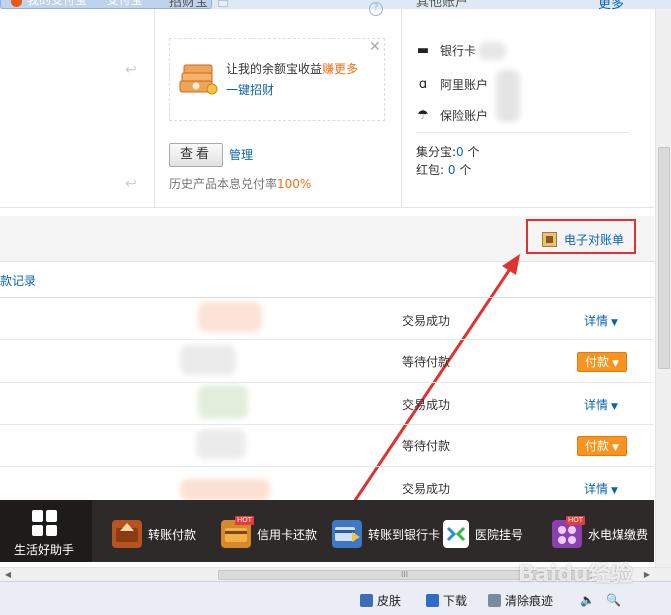 The height and width of the screenshot is (615, 671). Describe the element at coordinates (347, 534) in the screenshot. I see `bank-transfer-icon` at that location.